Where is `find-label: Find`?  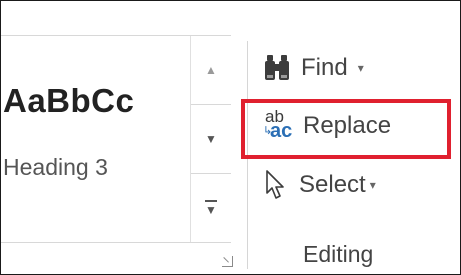
find-label: Find is located at coordinates (324, 67).